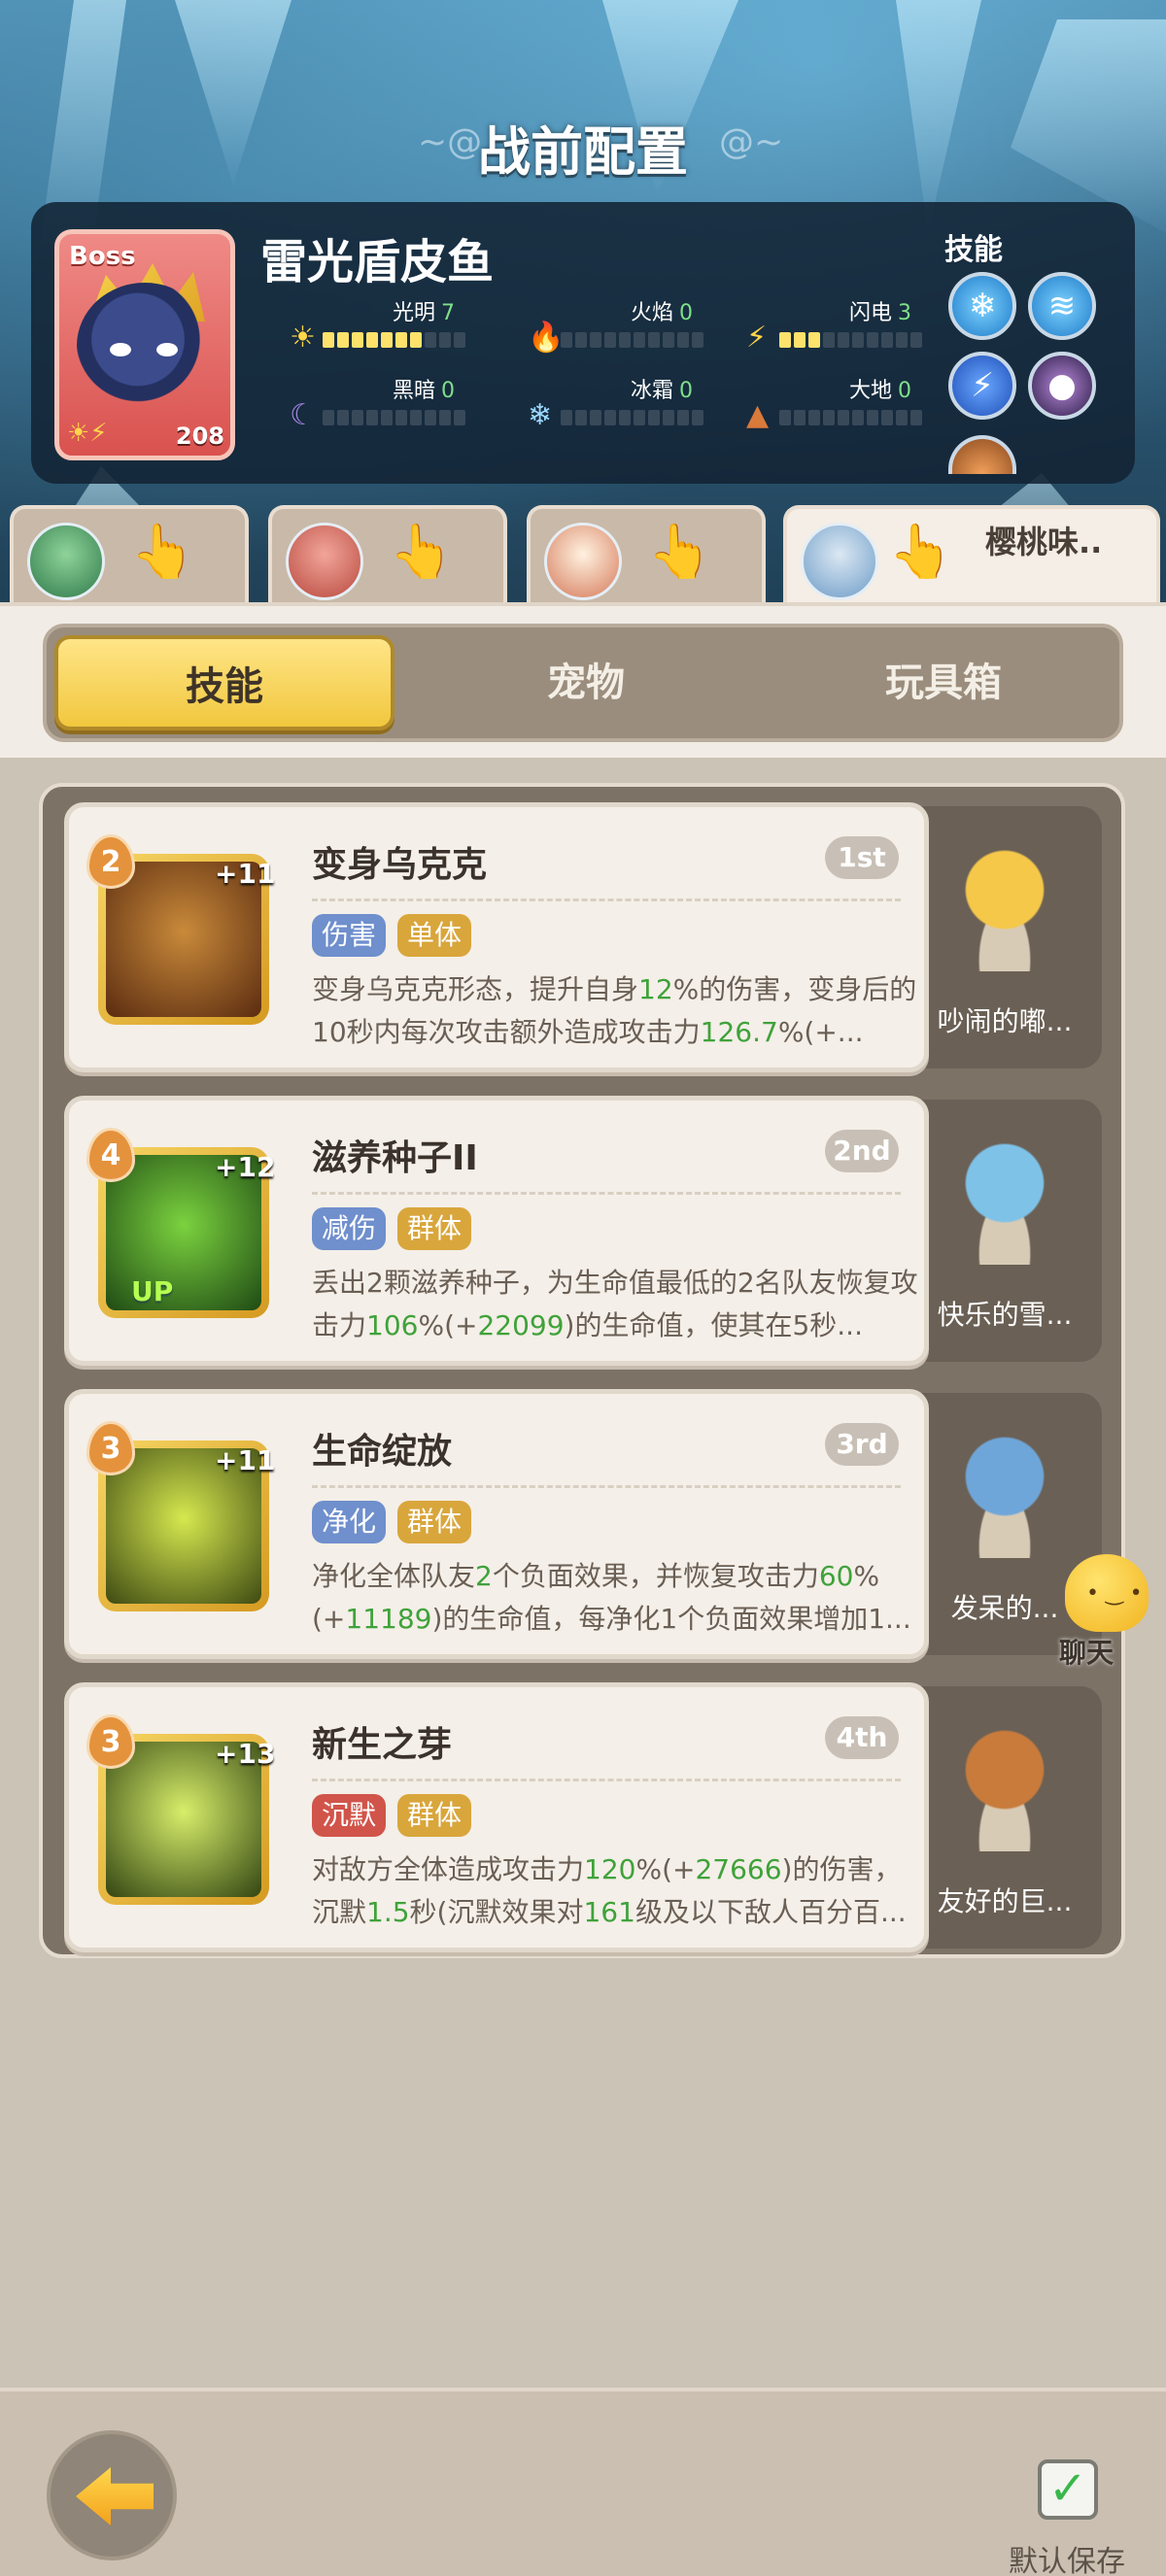  What do you see at coordinates (303, 338) in the screenshot?
I see `sun-icon: ☀` at bounding box center [303, 338].